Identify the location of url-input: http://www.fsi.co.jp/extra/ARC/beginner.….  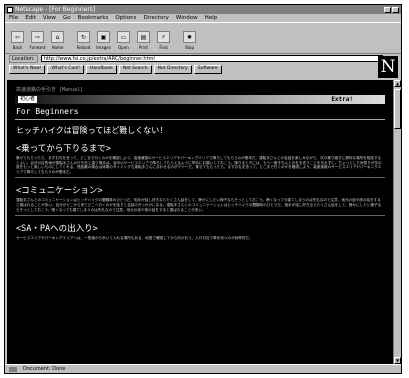
(211, 58).